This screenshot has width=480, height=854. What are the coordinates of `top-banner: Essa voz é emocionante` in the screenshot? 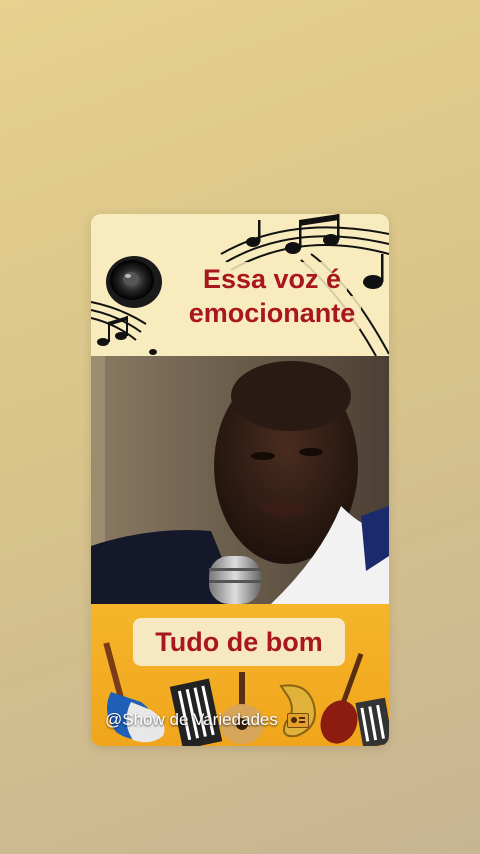 It's located at (240, 285).